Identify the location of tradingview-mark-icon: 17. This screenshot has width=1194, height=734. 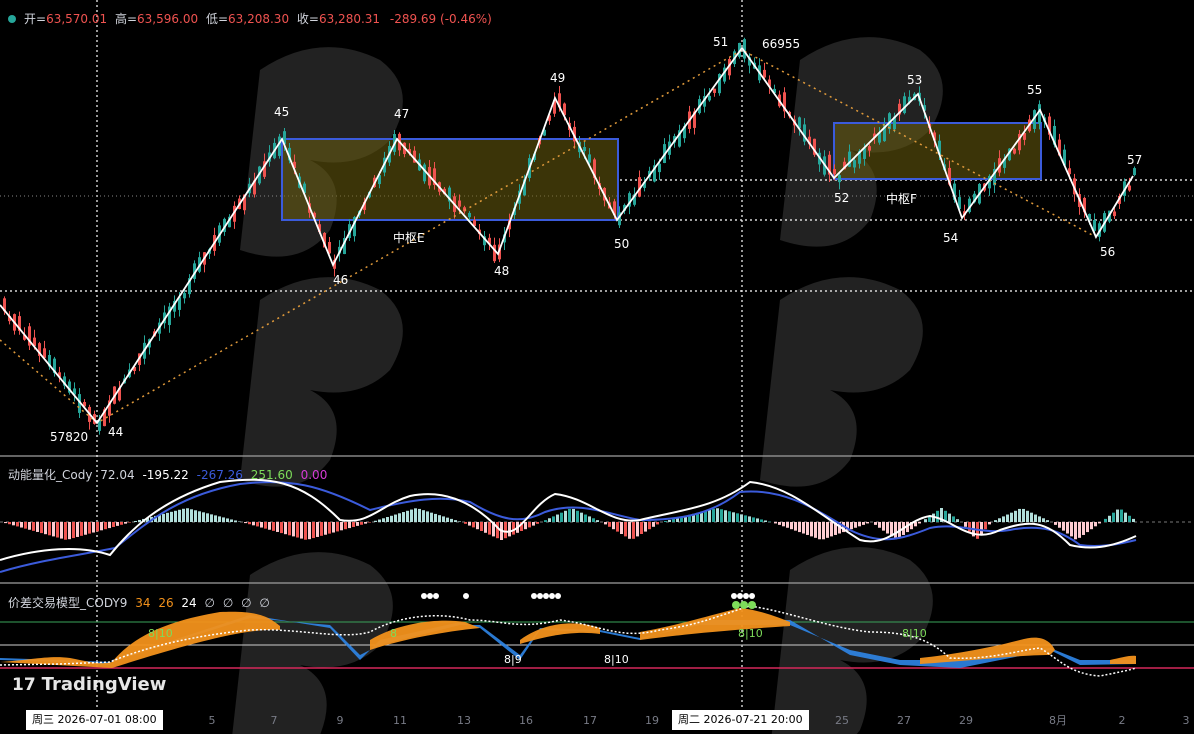
(24, 684).